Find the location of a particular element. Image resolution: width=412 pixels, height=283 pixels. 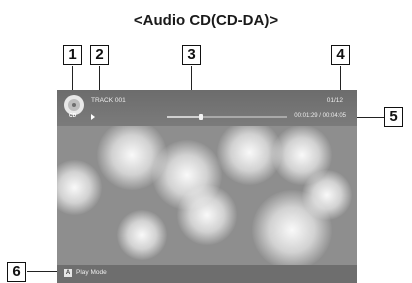

disc-type-label: CD is located at coordinates (73, 116).